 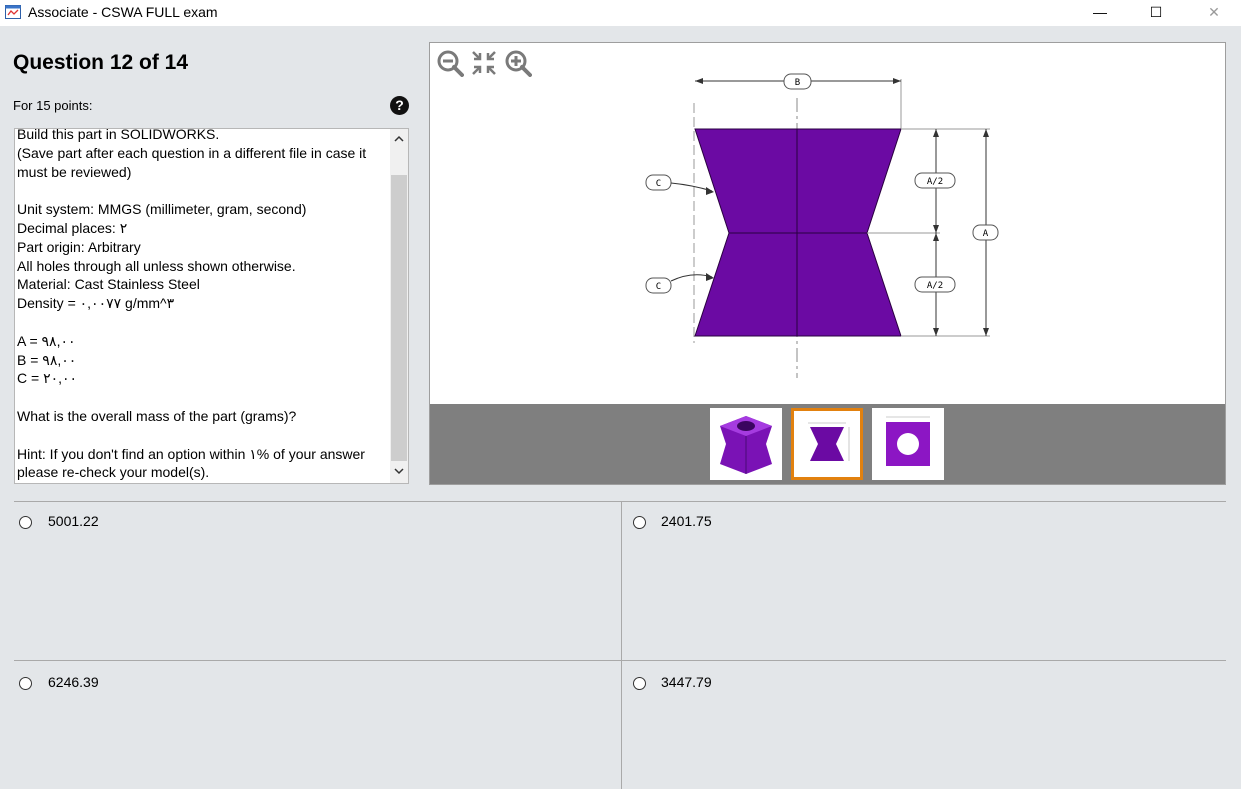 I want to click on window-title-bar: Associate - CSWA FULL exam — ☐ ✕, so click(x=620, y=13).